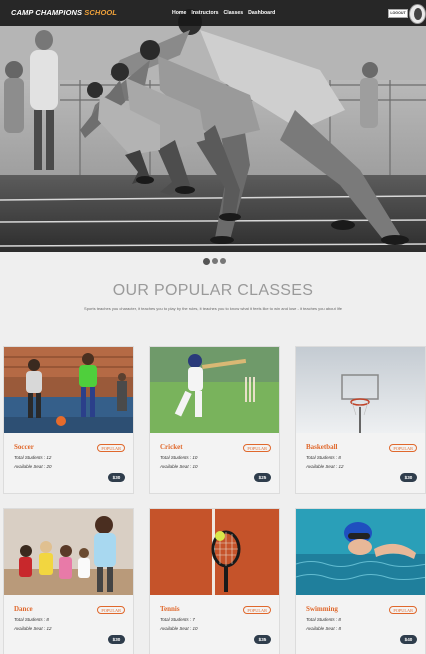 This screenshot has width=426, height=654. I want to click on total-students: Total Students : 7, so click(177, 619).